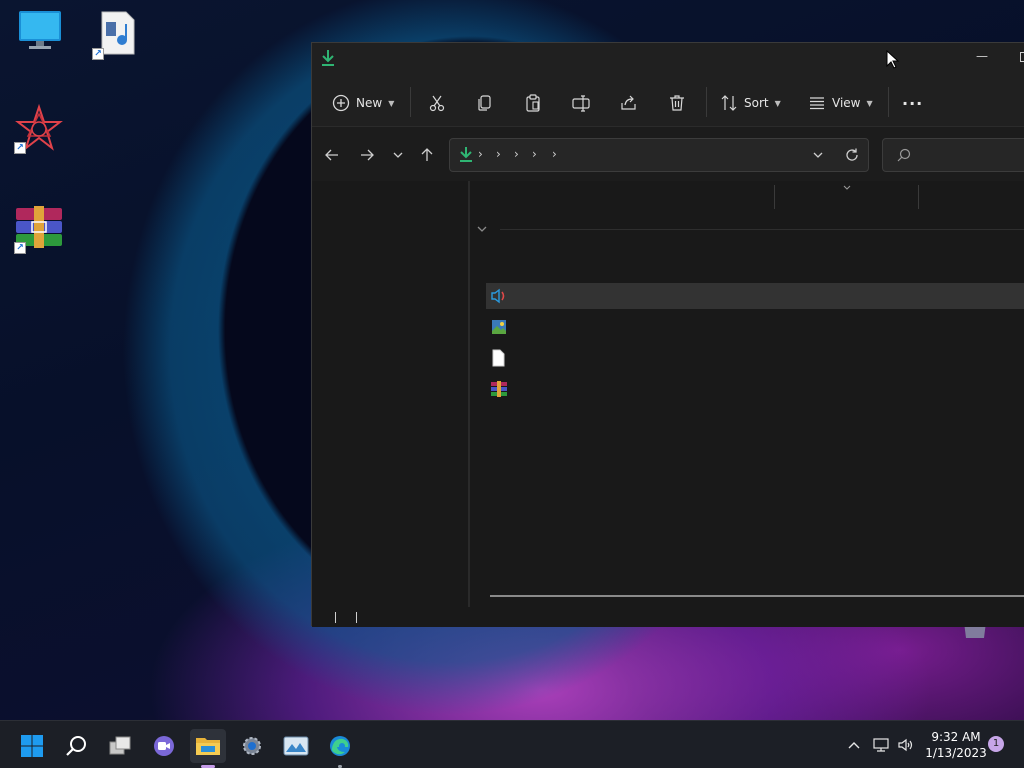 This screenshot has height=768, width=1024. I want to click on network-button, so click(881, 745).